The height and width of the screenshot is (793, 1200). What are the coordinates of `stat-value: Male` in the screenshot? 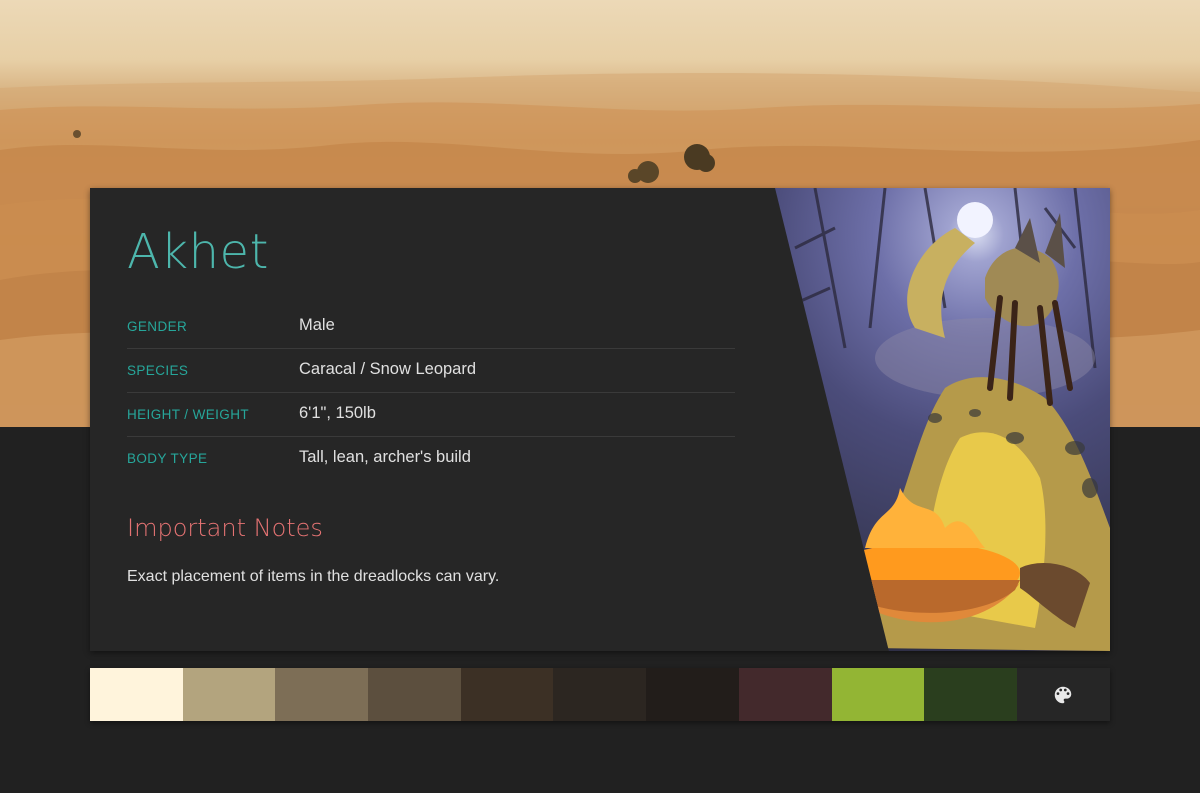 It's located at (317, 325).